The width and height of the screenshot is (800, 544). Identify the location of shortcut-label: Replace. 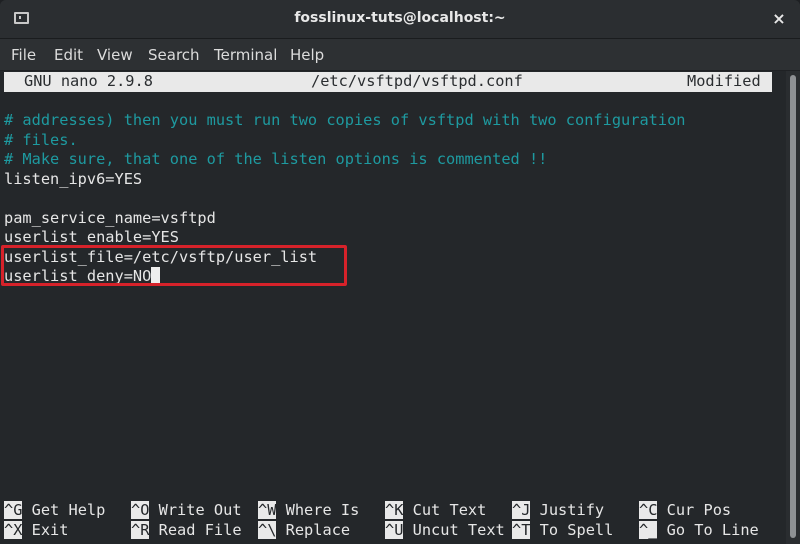
(318, 530).